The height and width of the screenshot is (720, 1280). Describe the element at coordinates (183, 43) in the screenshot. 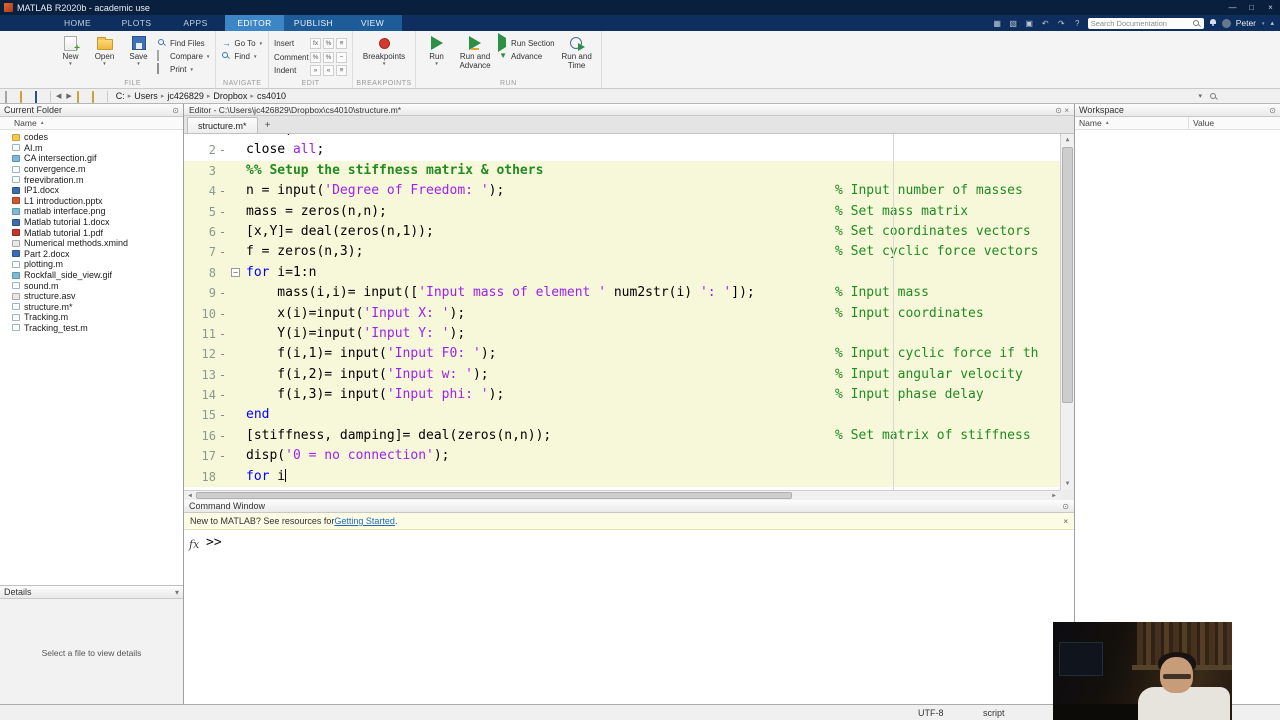

I see `find-files-button: Find Files` at that location.